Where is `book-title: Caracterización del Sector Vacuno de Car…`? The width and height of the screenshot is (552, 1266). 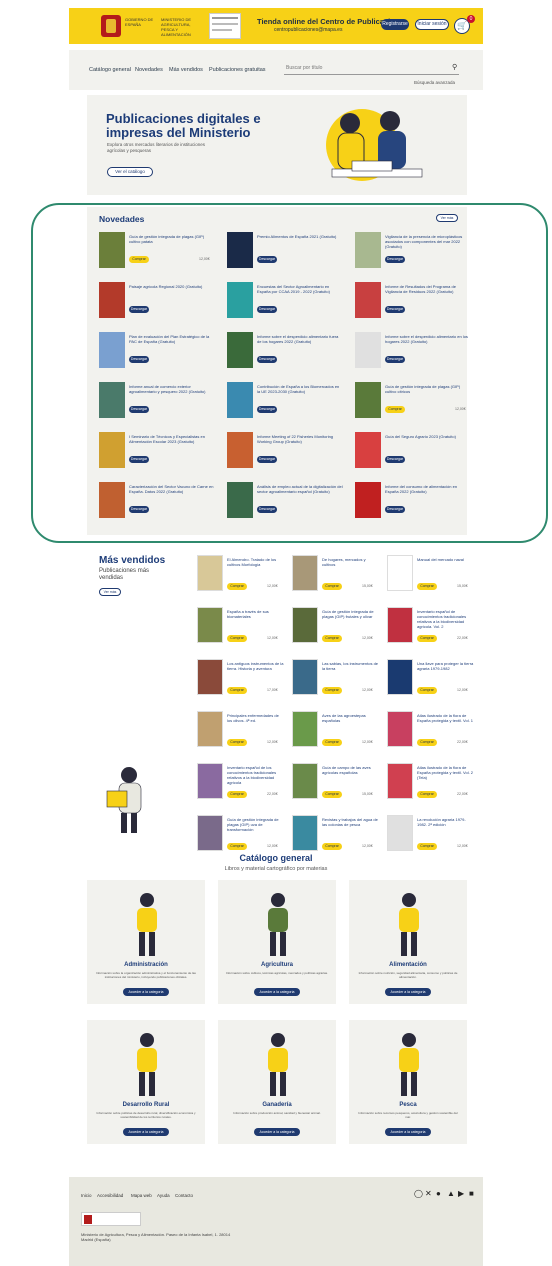 book-title: Caracterización del Sector Vacuno de Car… is located at coordinates (172, 489).